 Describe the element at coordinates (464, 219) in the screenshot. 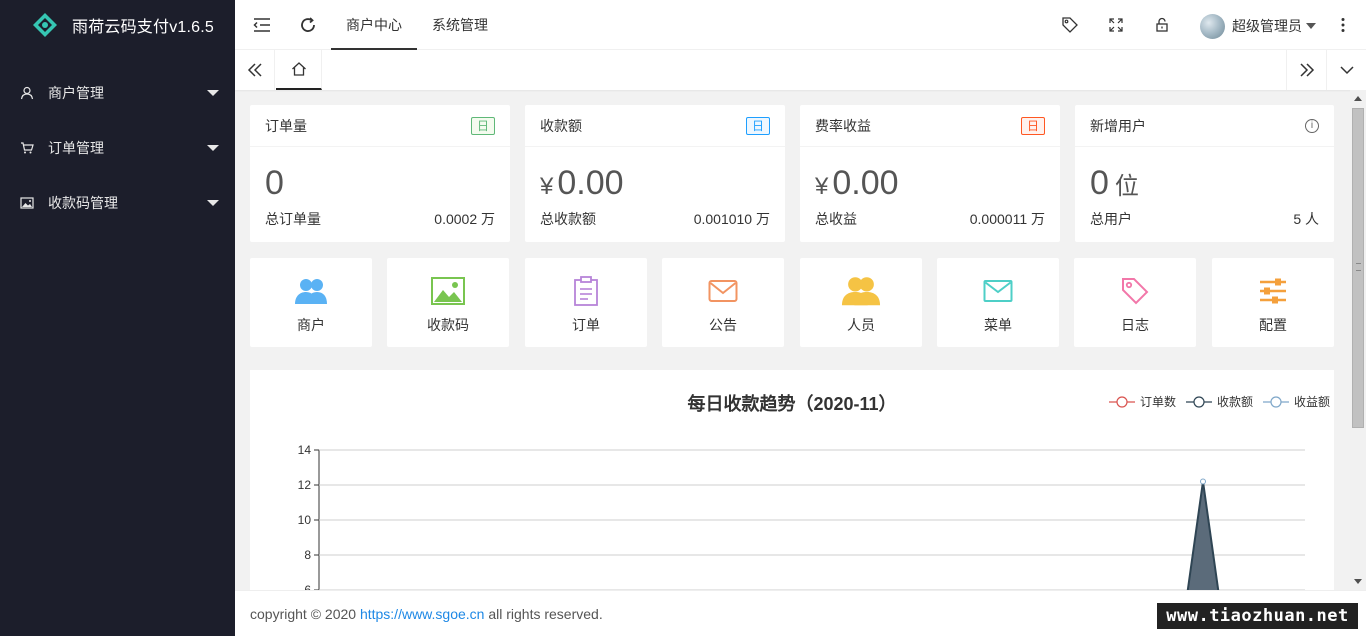

I see `stat-foot-value: 0.0002 万` at that location.